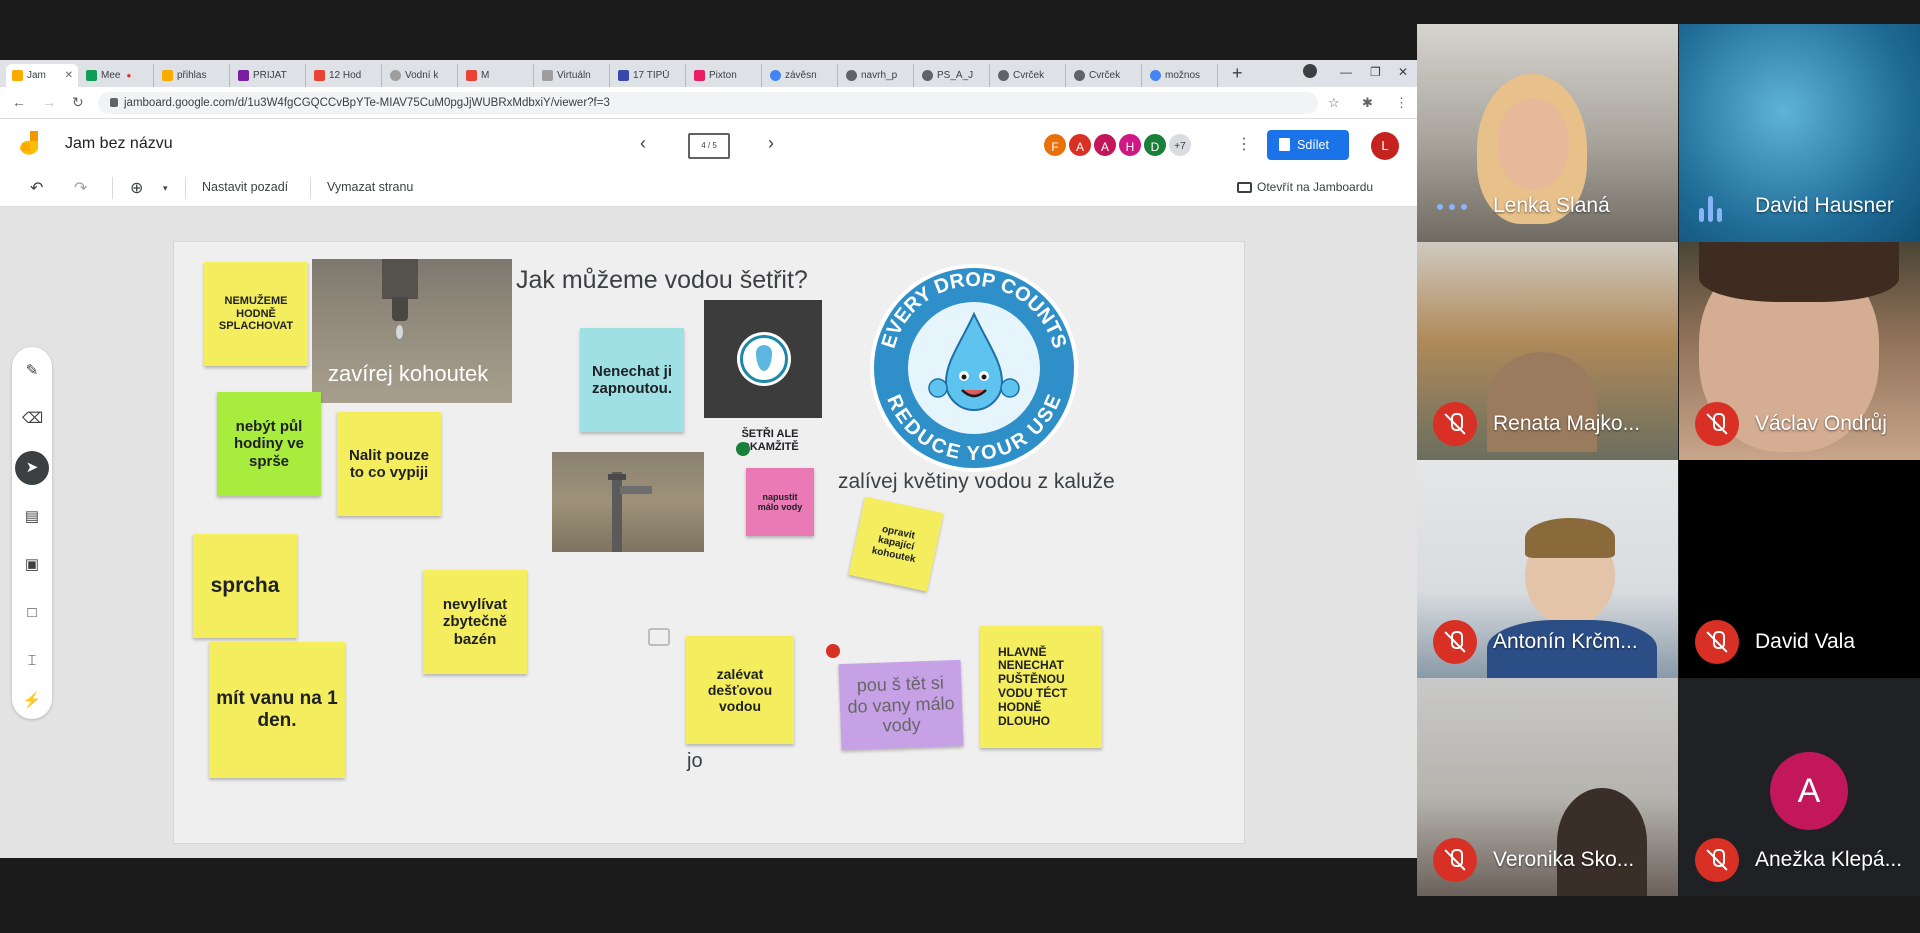  Describe the element at coordinates (649, 75) in the screenshot. I see `browser-tab: 17 TIPŮ` at that location.